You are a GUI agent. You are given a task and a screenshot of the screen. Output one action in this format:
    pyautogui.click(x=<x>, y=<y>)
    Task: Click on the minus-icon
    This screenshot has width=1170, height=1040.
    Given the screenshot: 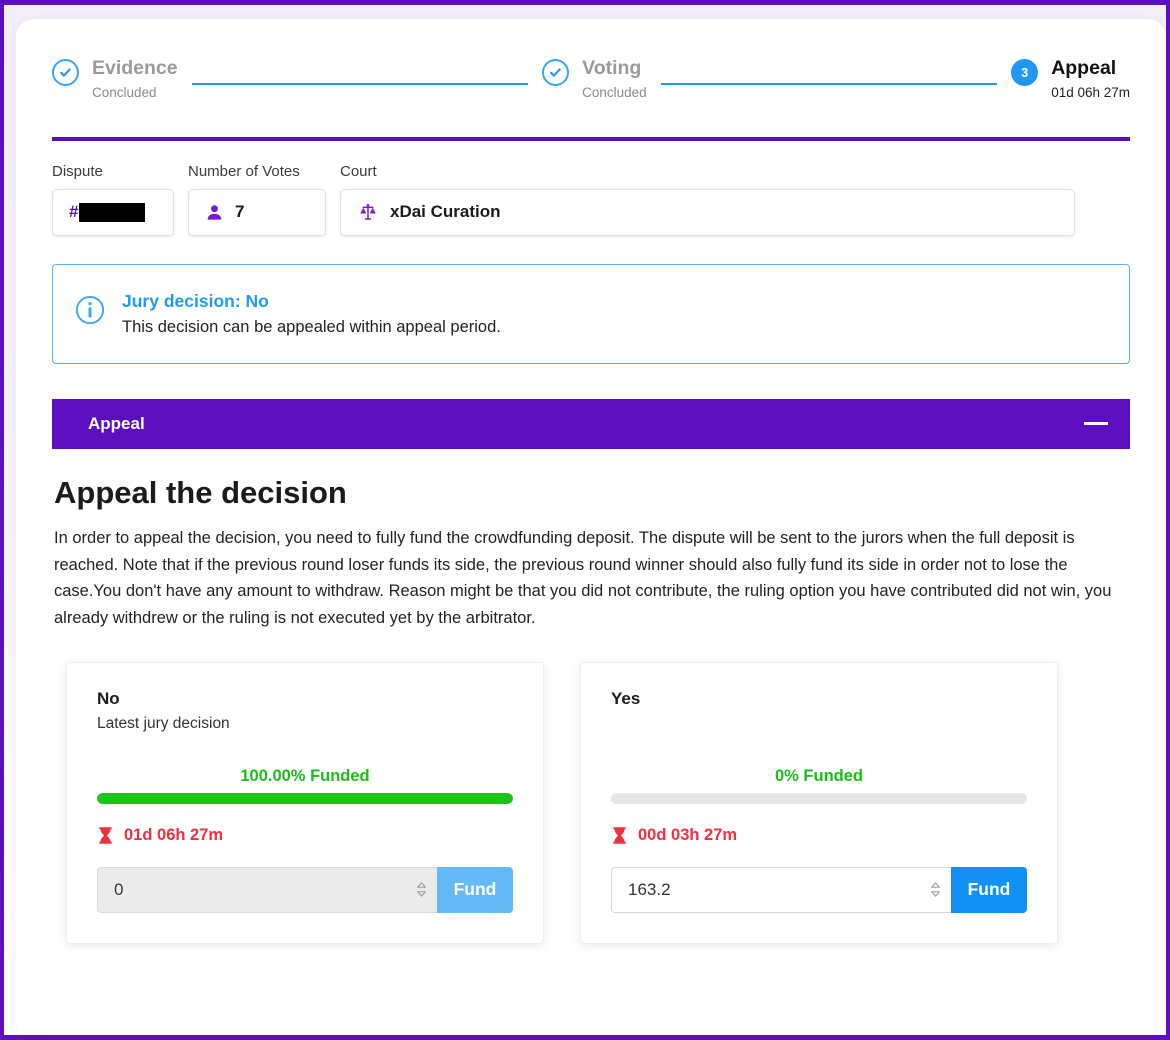 What is the action you would take?
    pyautogui.click(x=1096, y=424)
    